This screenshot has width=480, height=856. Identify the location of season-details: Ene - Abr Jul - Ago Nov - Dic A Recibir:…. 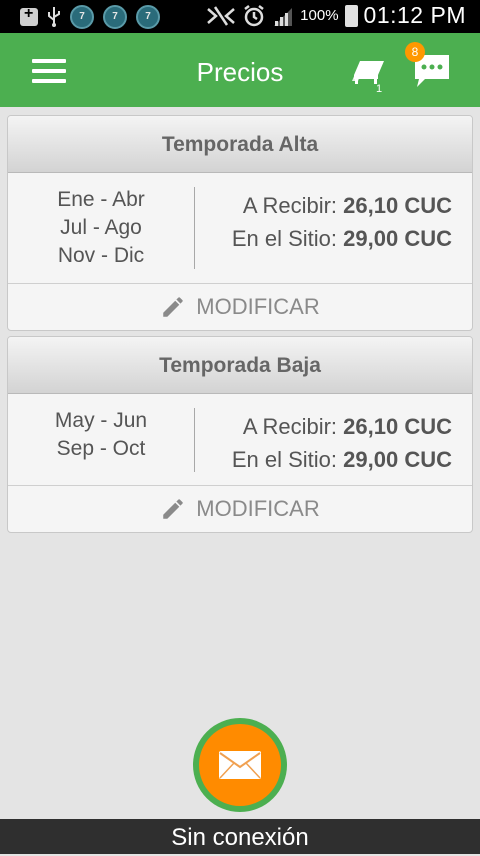
(240, 228).